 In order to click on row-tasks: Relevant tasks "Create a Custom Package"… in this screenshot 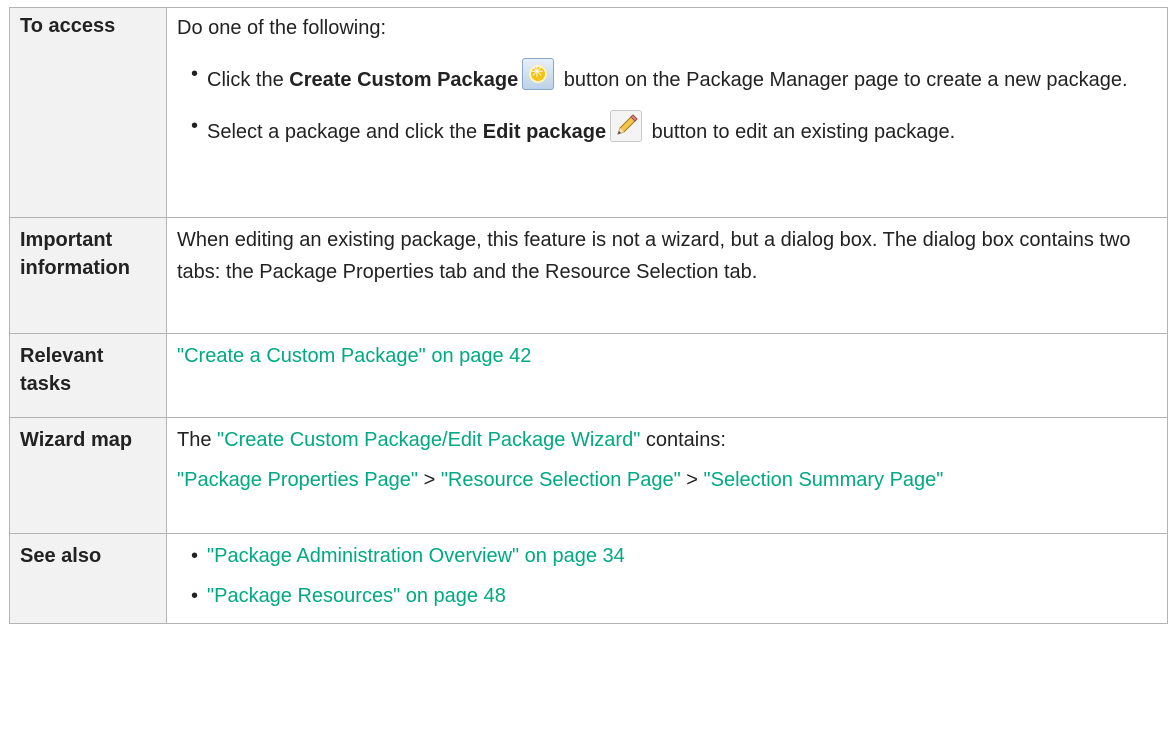, I will do `click(588, 375)`.